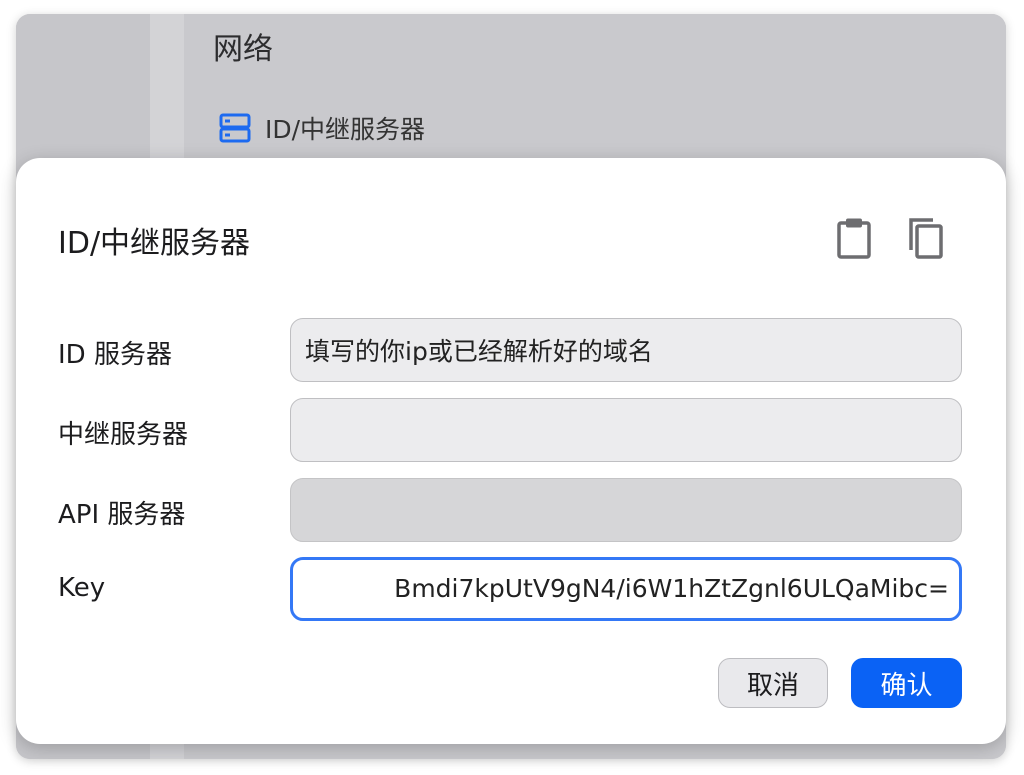 The width and height of the screenshot is (1024, 775). Describe the element at coordinates (82, 588) in the screenshot. I see `key-label: Key` at that location.